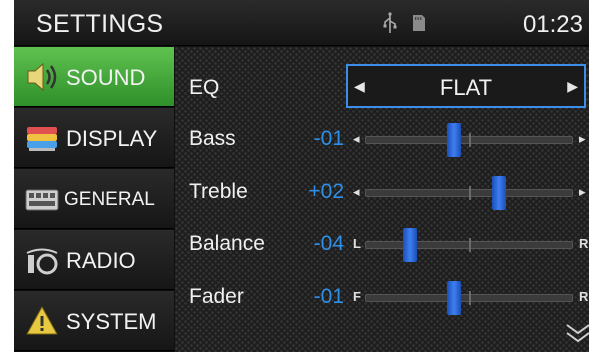  What do you see at coordinates (328, 243) in the screenshot?
I see `slider-value-balance: -04` at bounding box center [328, 243].